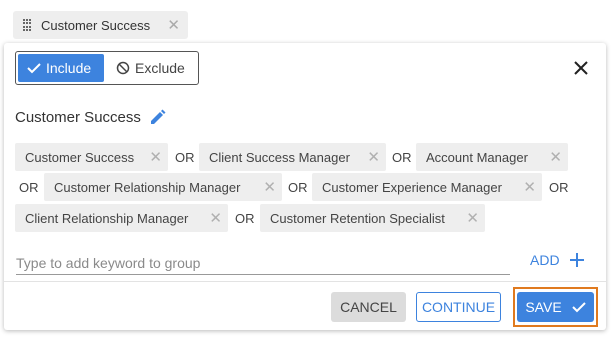 The image size is (615, 338). Describe the element at coordinates (543, 307) in the screenshot. I see `save-label: SAVE` at that location.